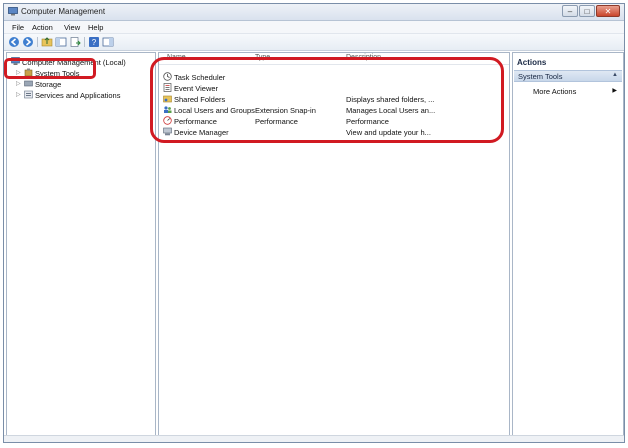  I want to click on maximize-button: □, so click(587, 11).